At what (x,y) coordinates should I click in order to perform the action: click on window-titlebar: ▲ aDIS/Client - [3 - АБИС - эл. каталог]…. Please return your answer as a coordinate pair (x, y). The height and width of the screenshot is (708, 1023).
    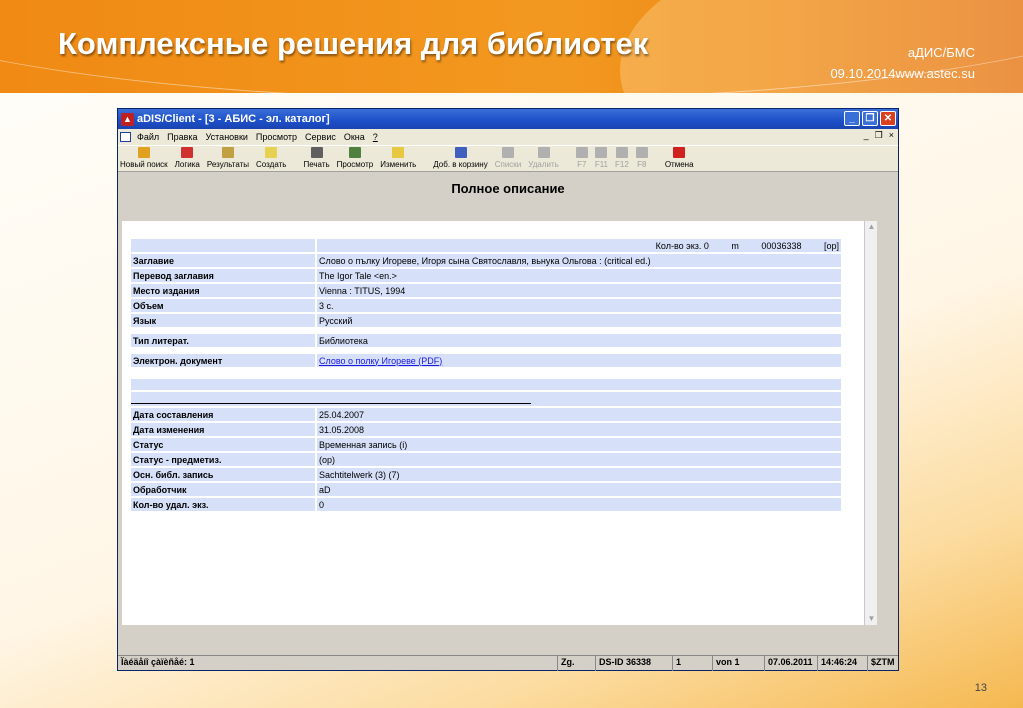
    Looking at the image, I should click on (508, 119).